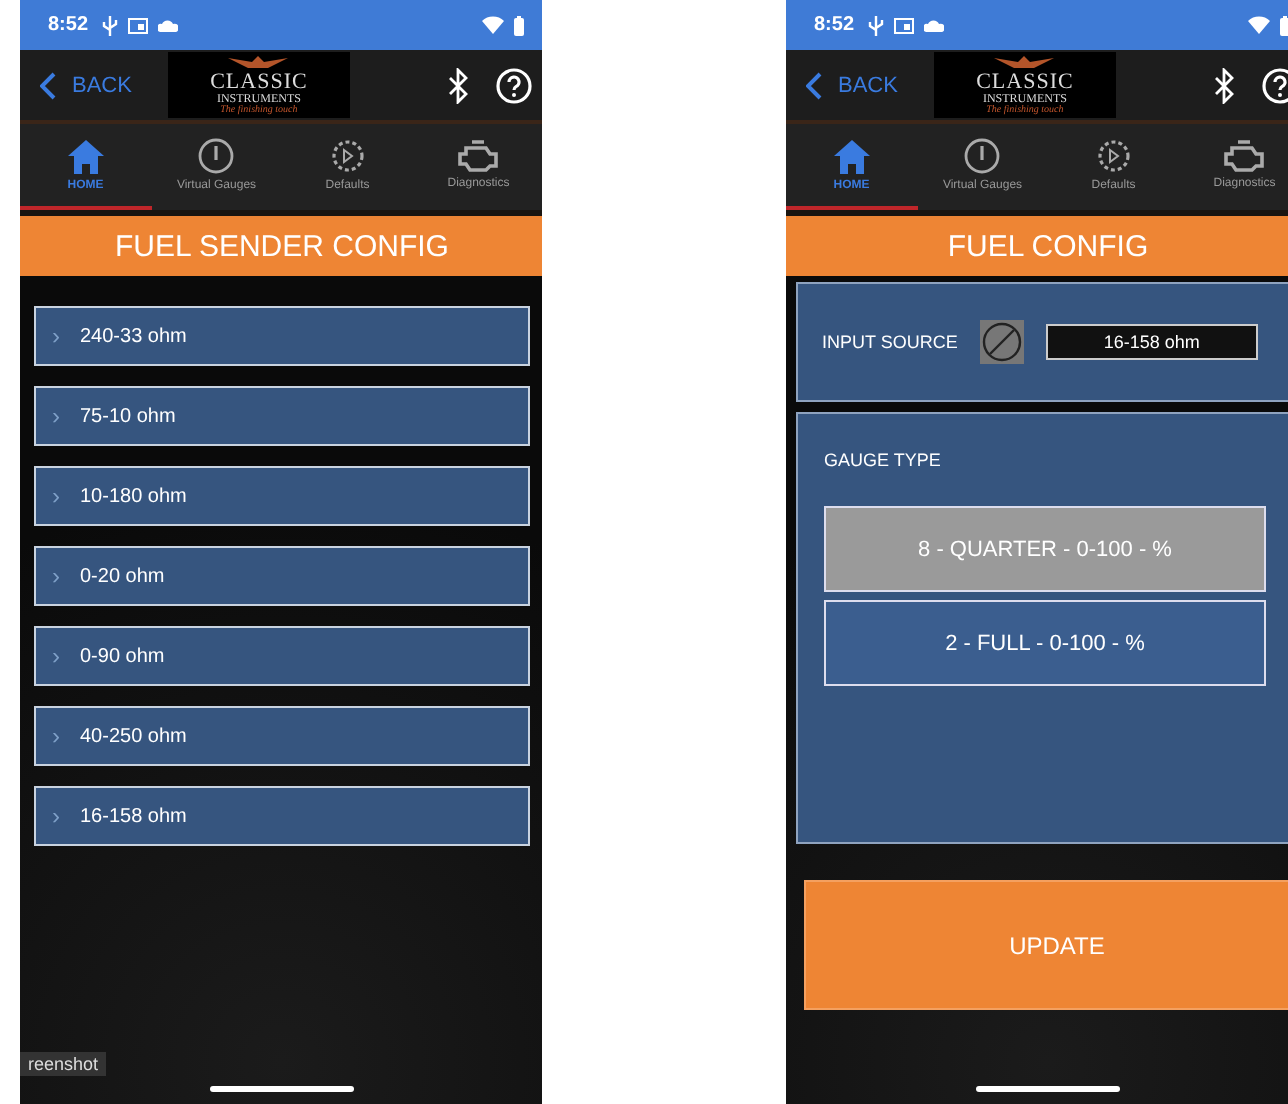 The height and width of the screenshot is (1104, 1288). What do you see at coordinates (890, 342) in the screenshot?
I see `input-source-label: INPUT SOURCE` at bounding box center [890, 342].